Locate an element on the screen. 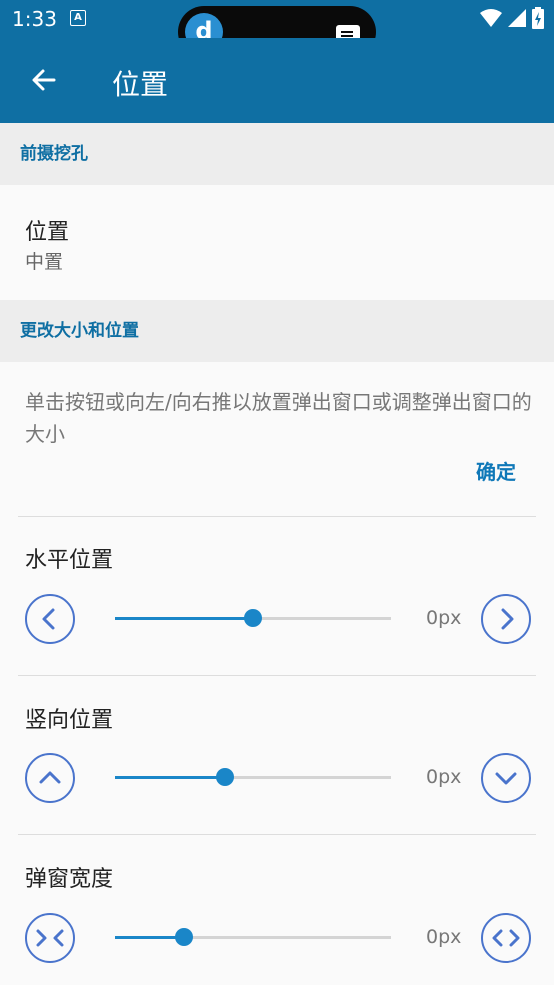 This screenshot has width=554, height=985. move-down-button is located at coordinates (506, 778).